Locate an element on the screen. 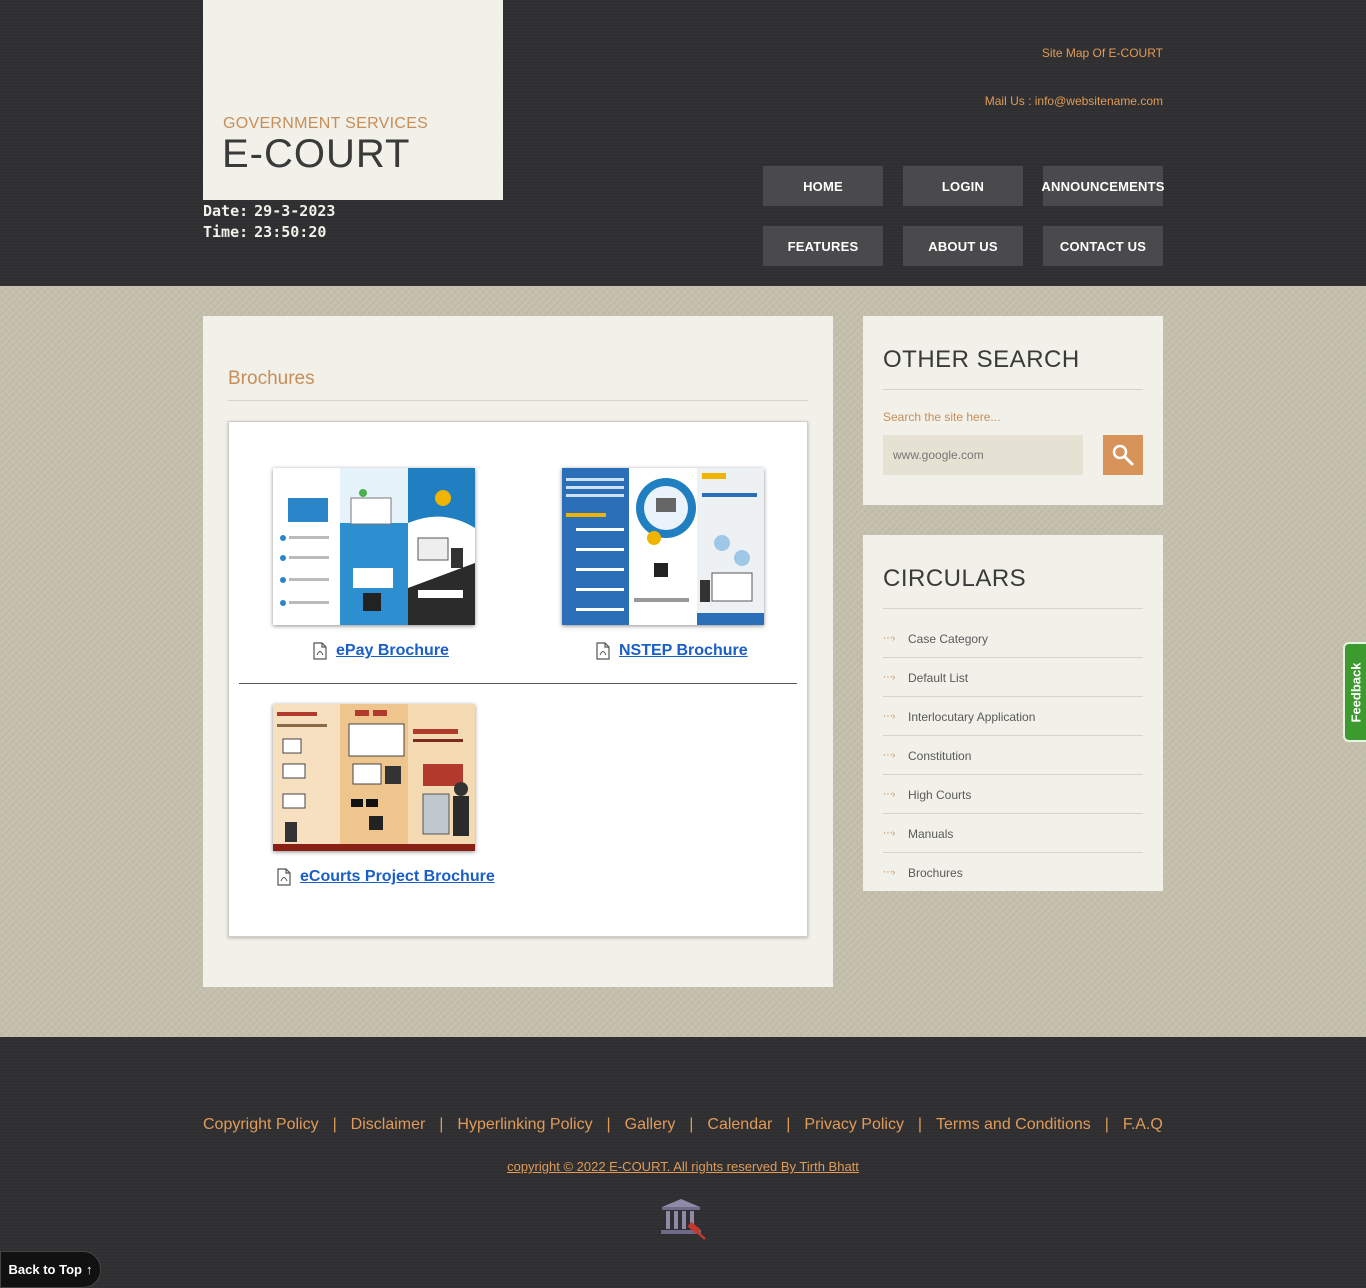 This screenshot has height=1288, width=1366. epay-brochure-thumbnail is located at coordinates (374, 546).